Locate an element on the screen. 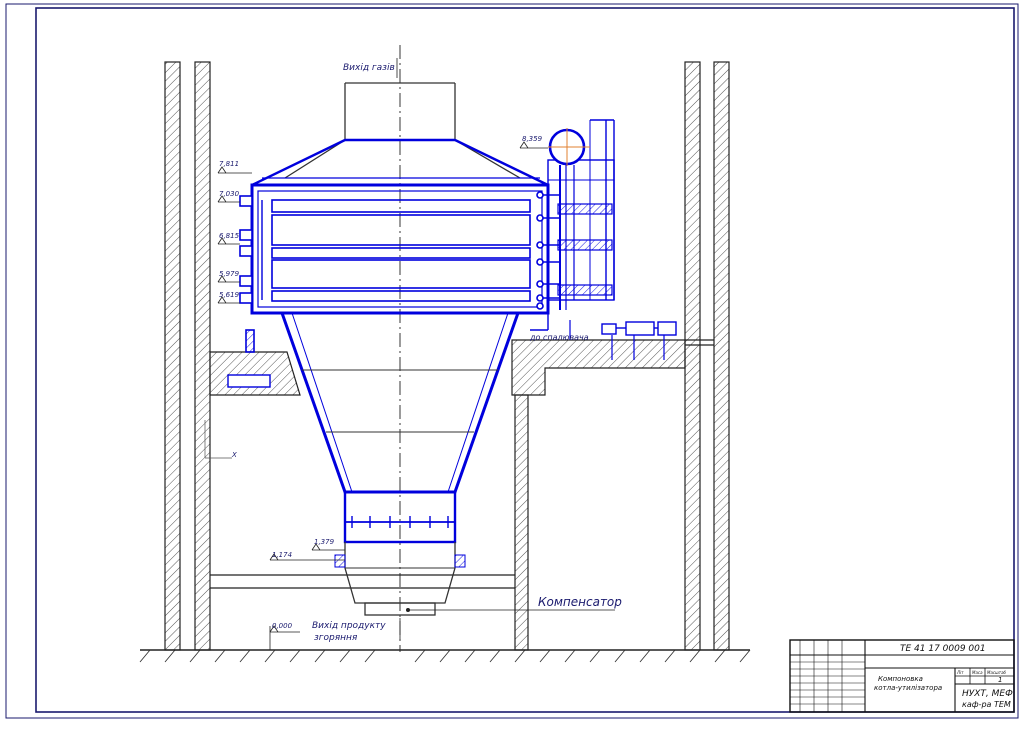 The width and height of the screenshot is (1024, 750). title-col-scale: Масштаб is located at coordinates (997, 672).